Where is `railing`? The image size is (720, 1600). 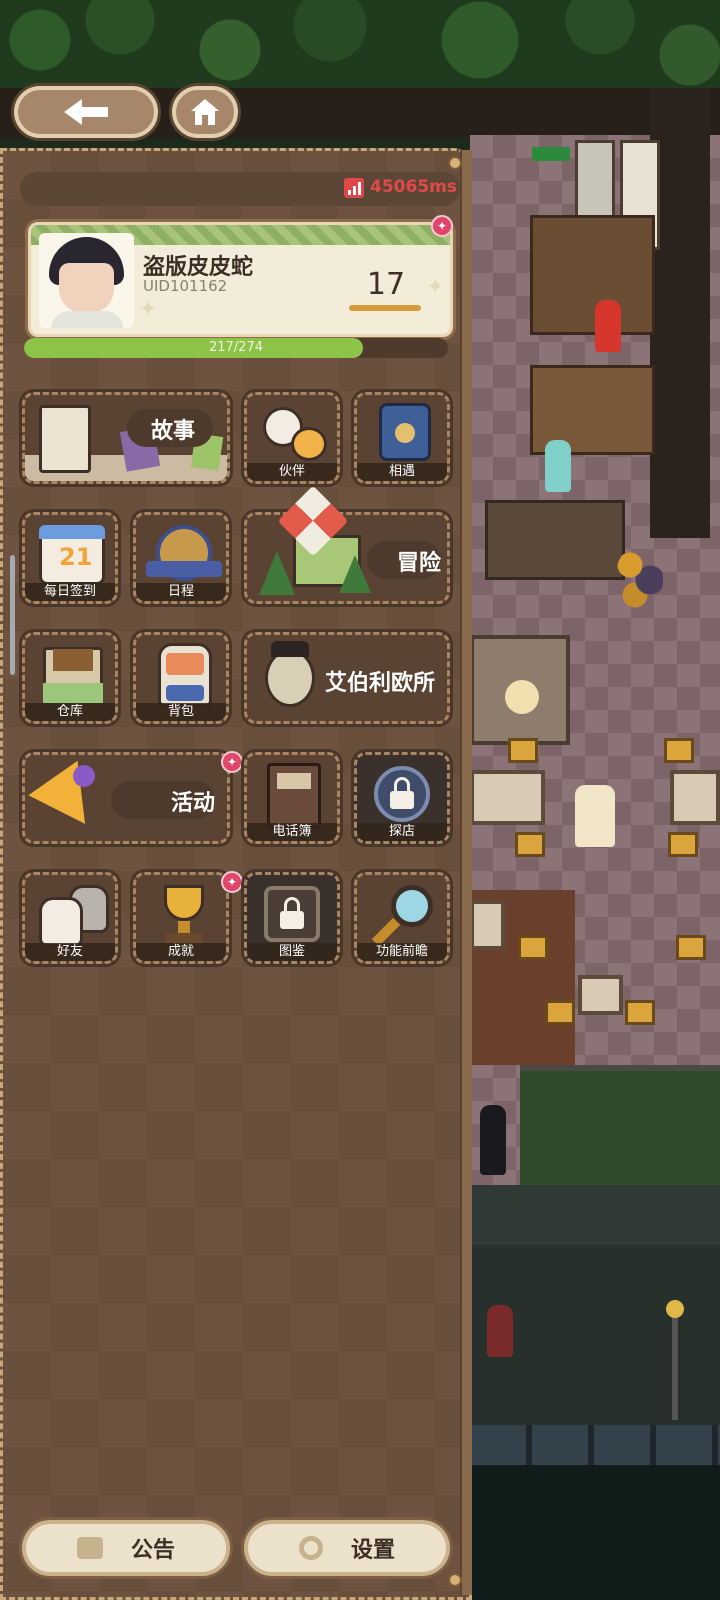 railing is located at coordinates (595, 1445).